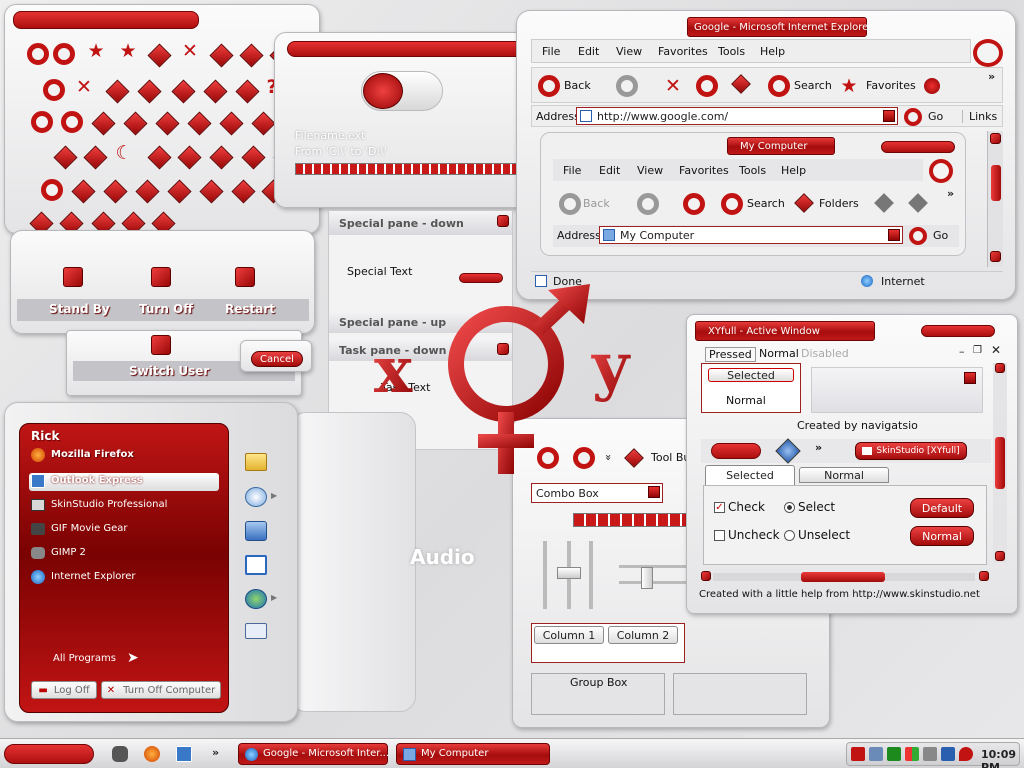 The width and height of the screenshot is (1024, 768). Describe the element at coordinates (120, 754) in the screenshot. I see `quick-launch-gimp-icon` at that location.